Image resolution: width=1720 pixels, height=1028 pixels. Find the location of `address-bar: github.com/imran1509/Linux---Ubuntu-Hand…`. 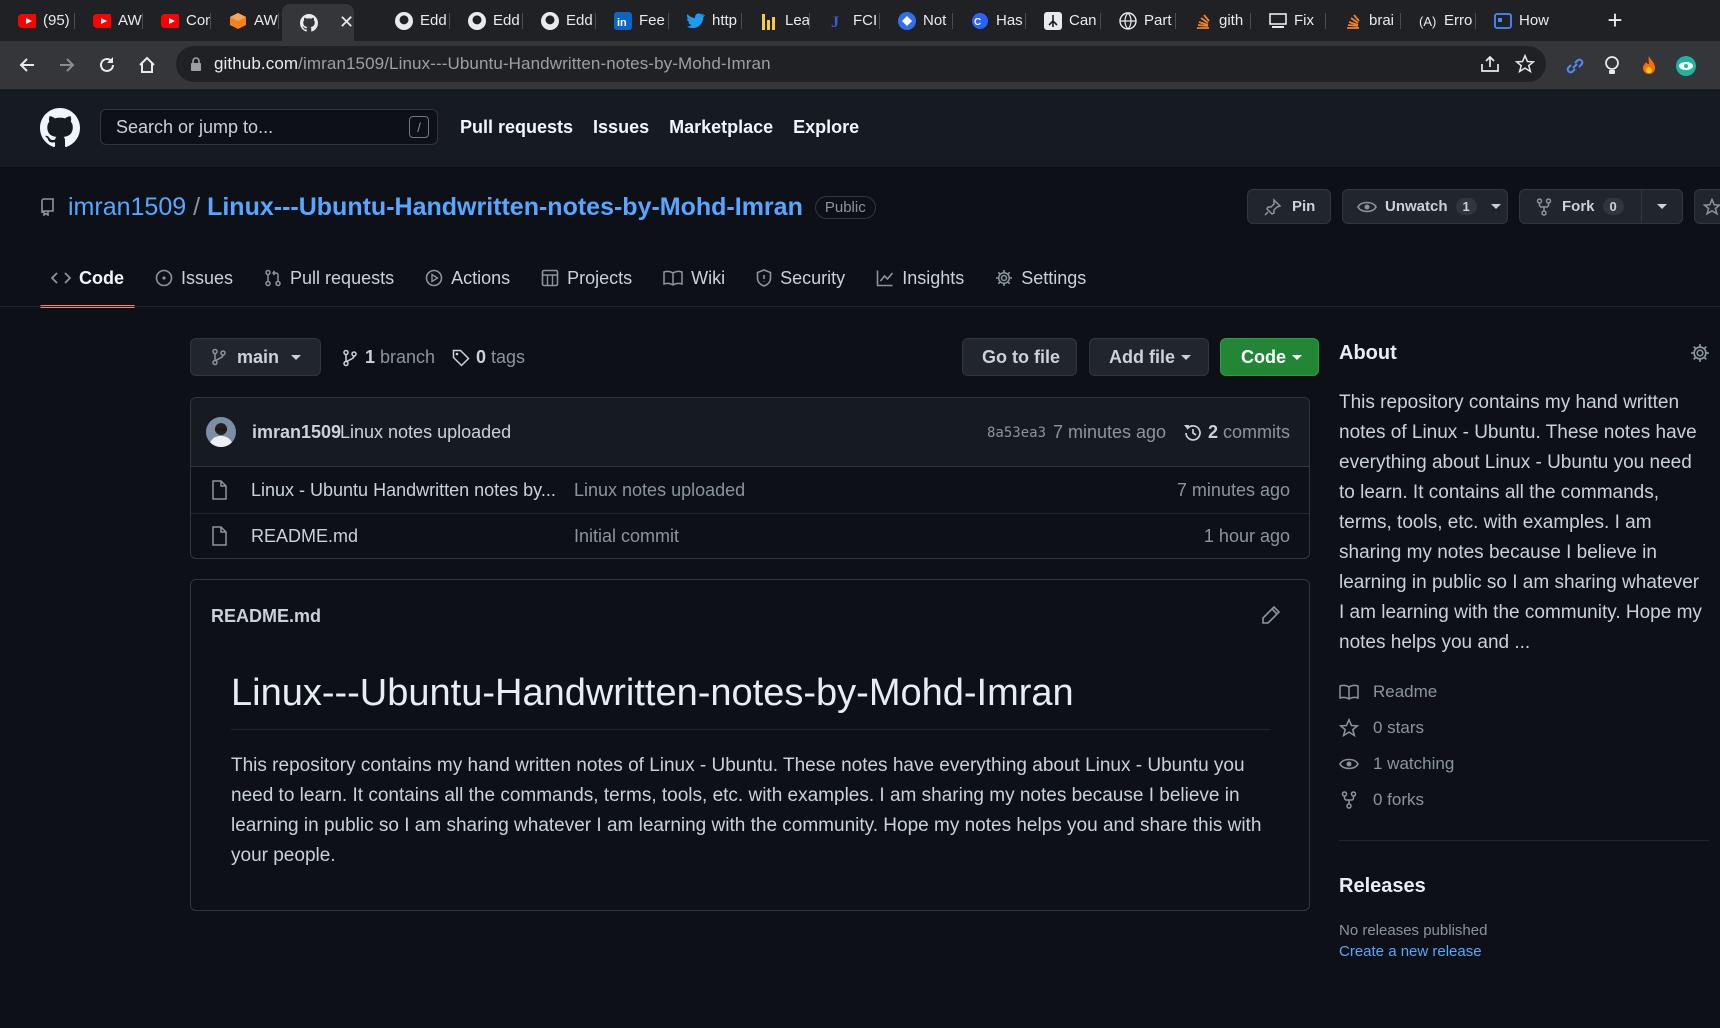

address-bar: github.com/imran1509/Linux---Ubuntu-Hand… is located at coordinates (861, 64).